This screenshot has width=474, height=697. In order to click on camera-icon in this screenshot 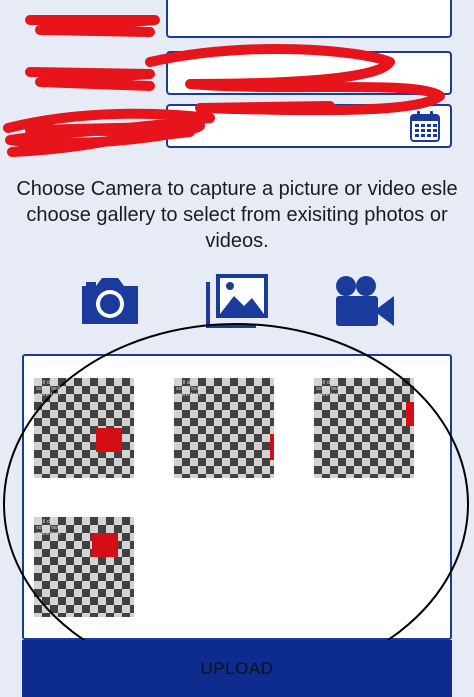, I will do `click(110, 301)`.